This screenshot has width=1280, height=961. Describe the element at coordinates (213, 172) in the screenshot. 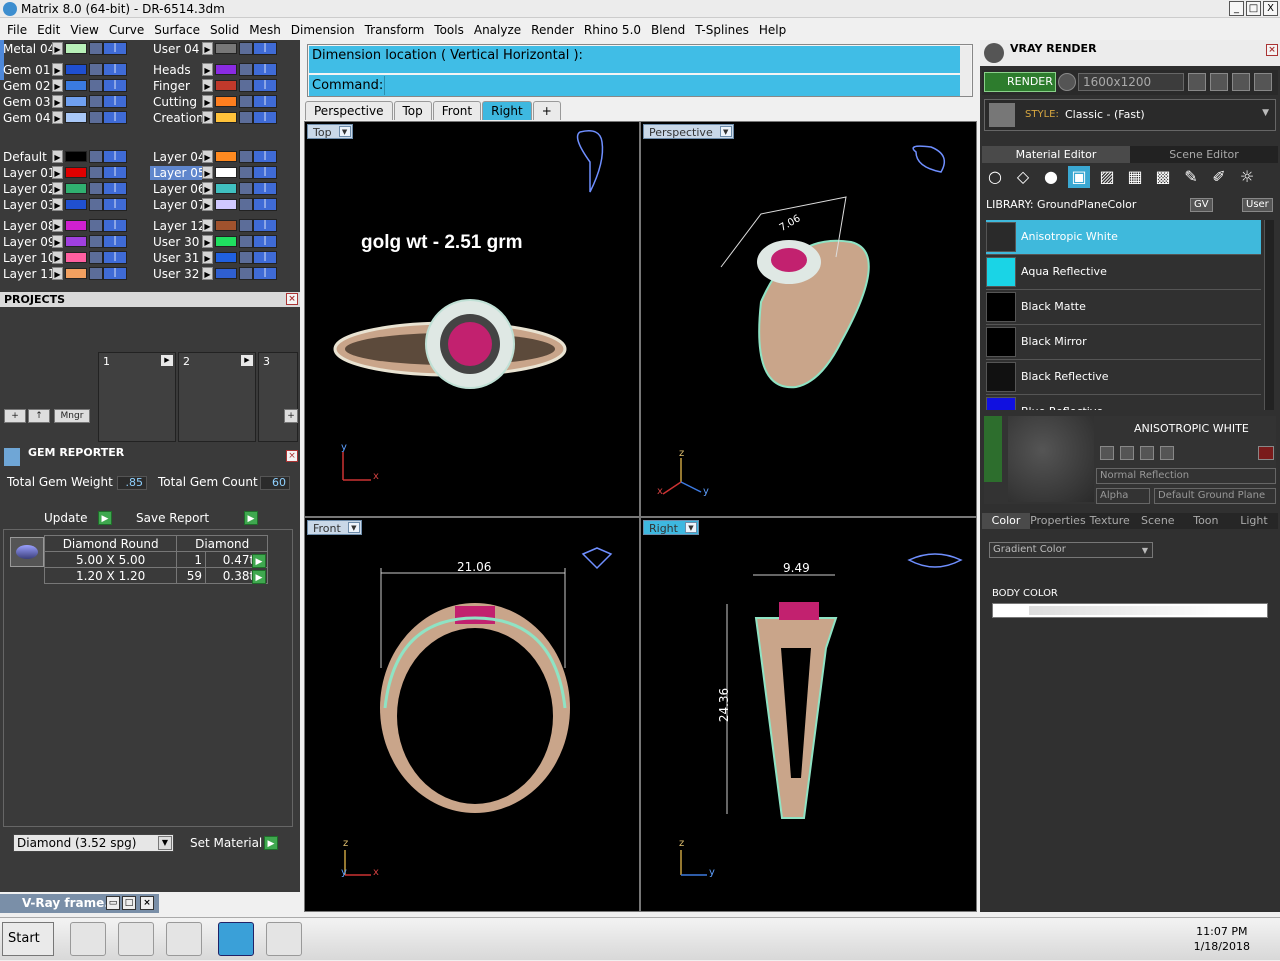

I see `layer-row: Layer 05 ▶ |` at that location.